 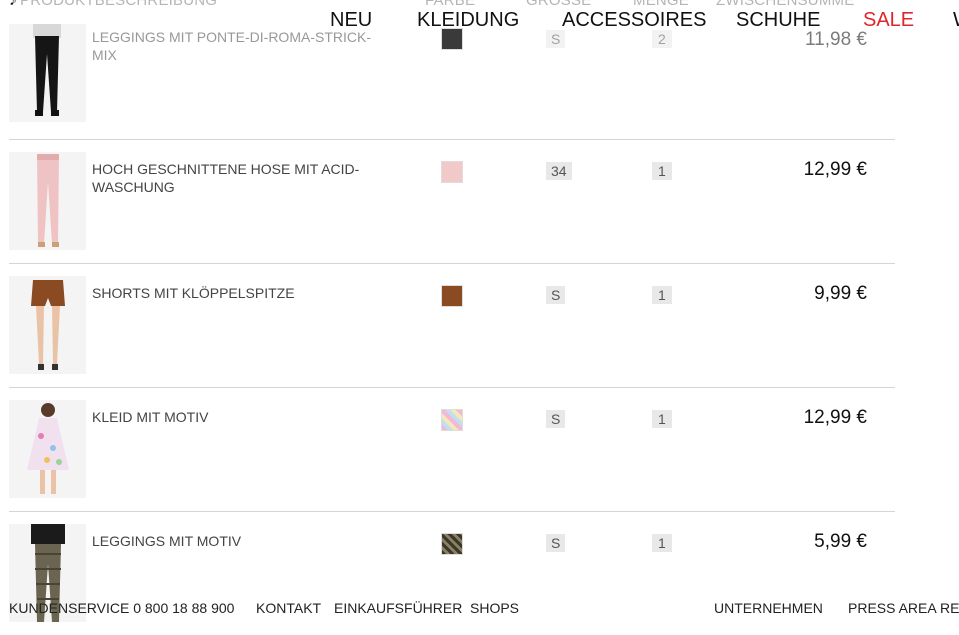 I want to click on product-image-print-dress, so click(x=48, y=448).